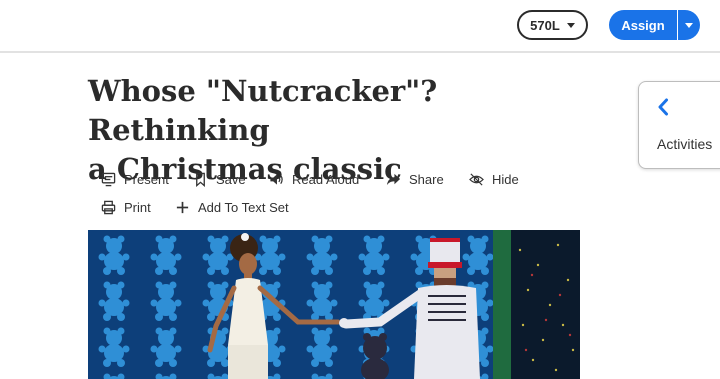  I want to click on present-label: Present, so click(146, 179).